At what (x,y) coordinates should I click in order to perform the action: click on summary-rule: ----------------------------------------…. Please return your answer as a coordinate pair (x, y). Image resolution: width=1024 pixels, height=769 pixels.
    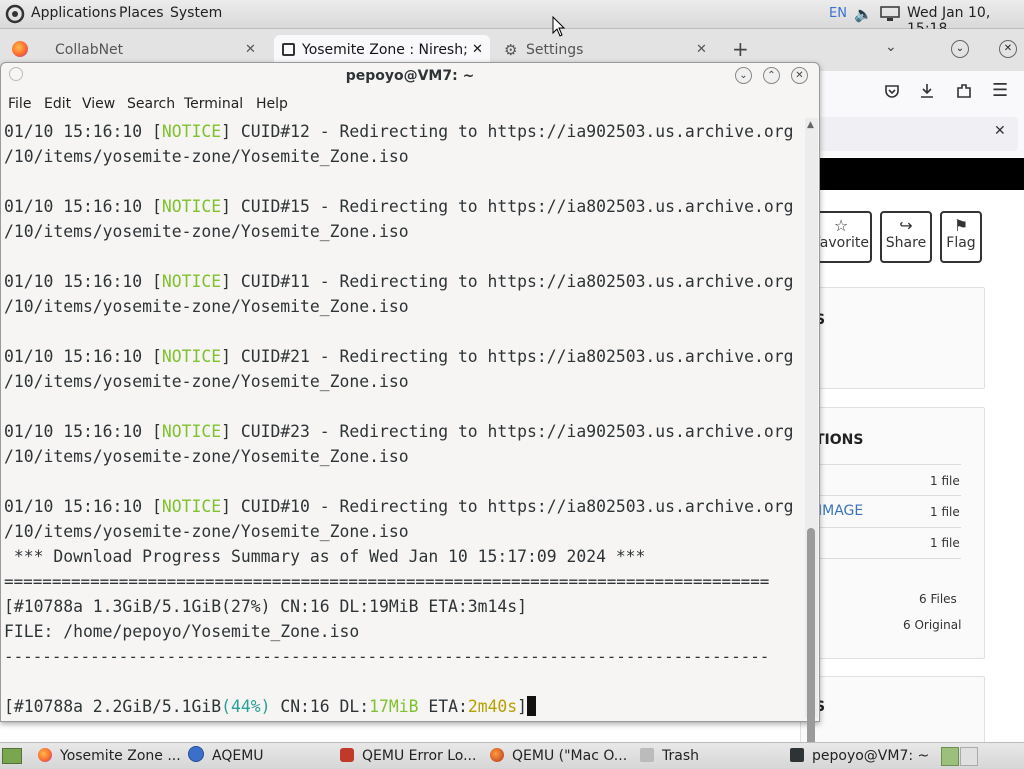
    Looking at the image, I should click on (387, 656).